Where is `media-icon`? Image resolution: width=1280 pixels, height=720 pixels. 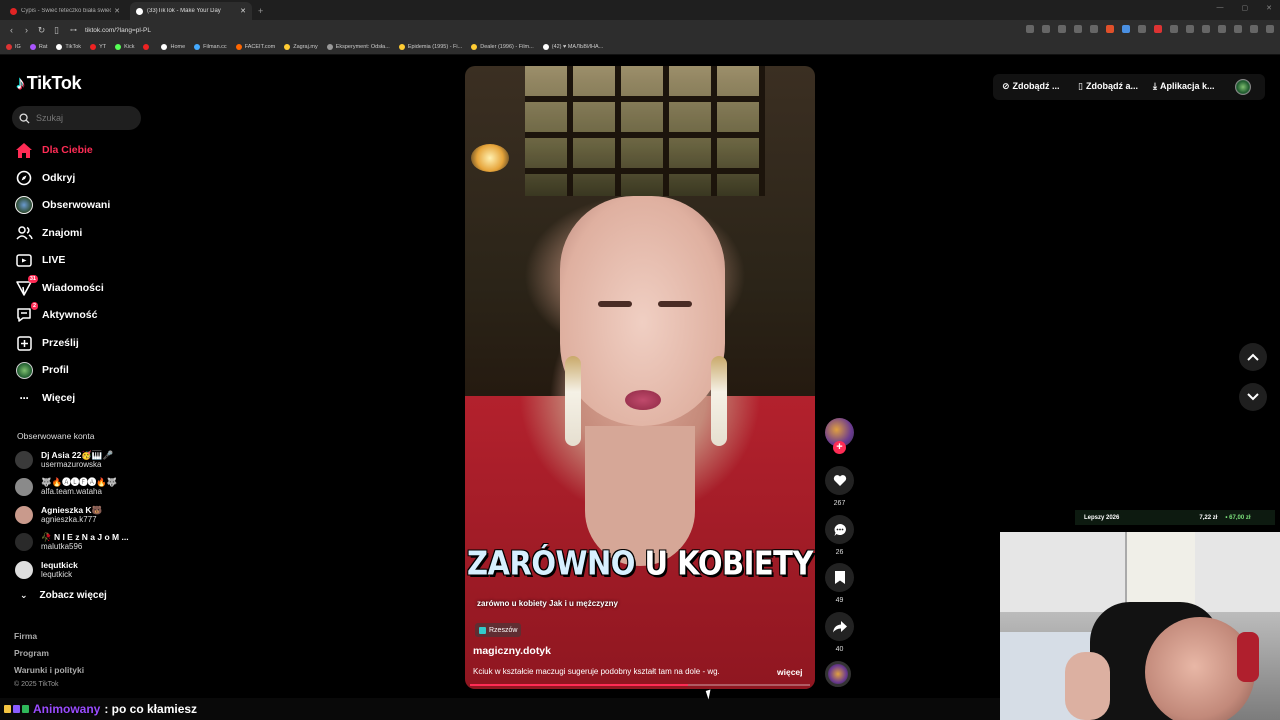
media-icon is located at coordinates (1254, 29).